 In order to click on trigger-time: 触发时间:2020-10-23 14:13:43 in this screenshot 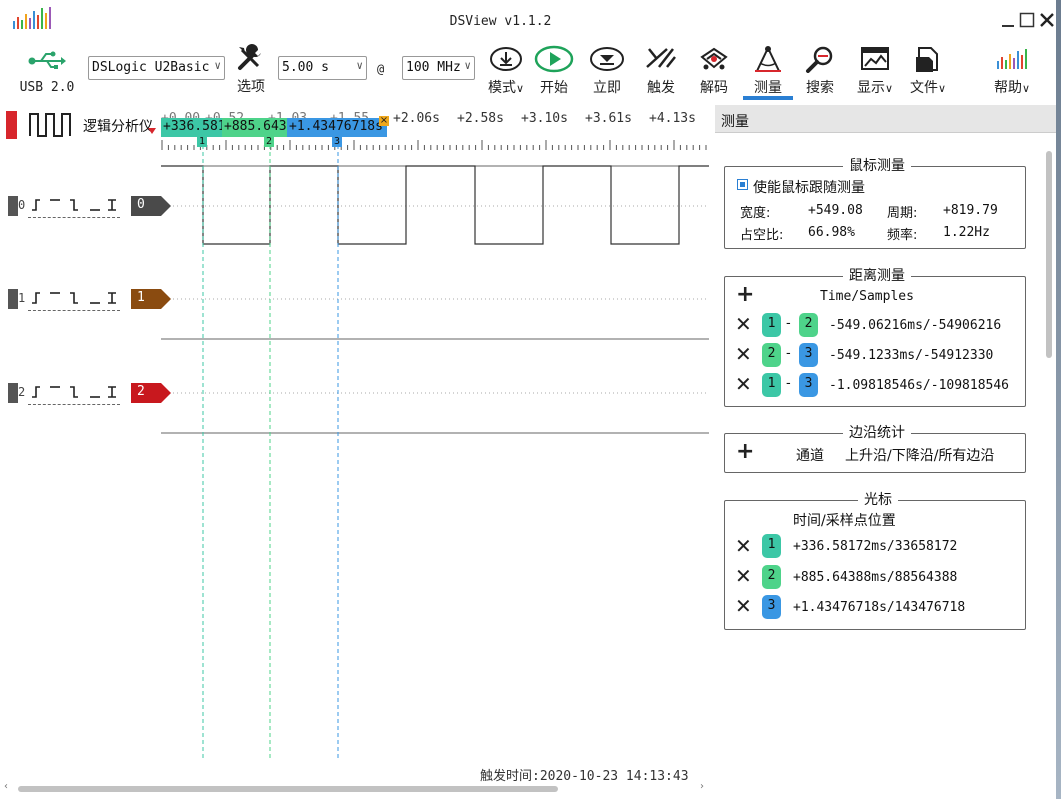, I will do `click(584, 776)`.